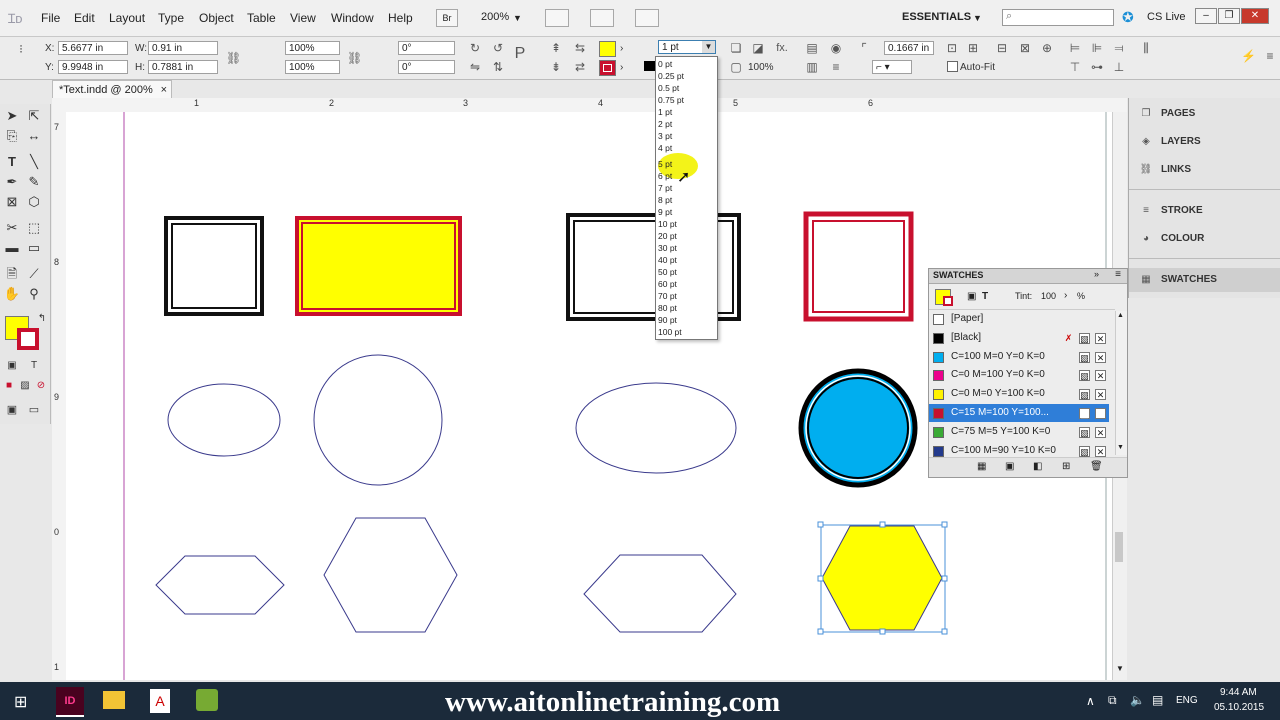  Describe the element at coordinates (761, 67) in the screenshot. I see `opacity-value: 100%` at that location.